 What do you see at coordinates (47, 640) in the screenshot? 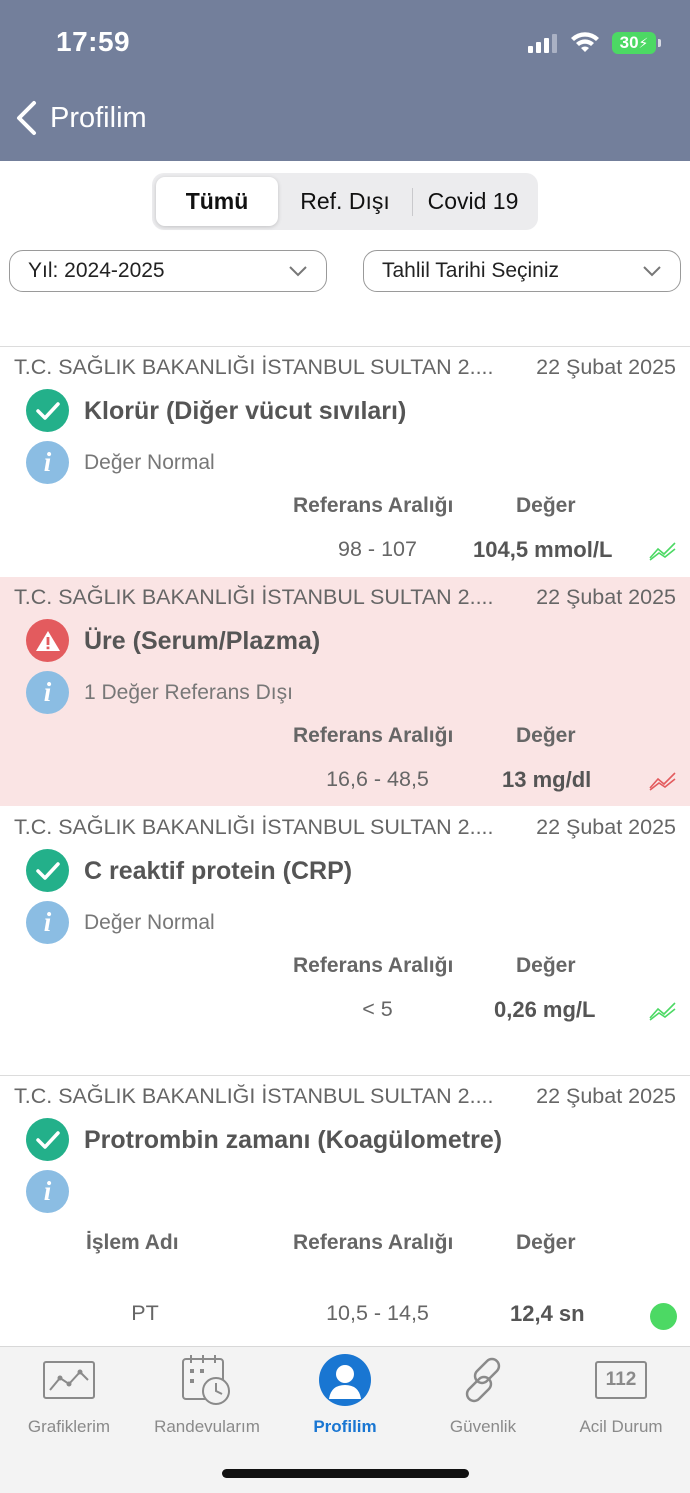
I see `warning-icon` at bounding box center [47, 640].